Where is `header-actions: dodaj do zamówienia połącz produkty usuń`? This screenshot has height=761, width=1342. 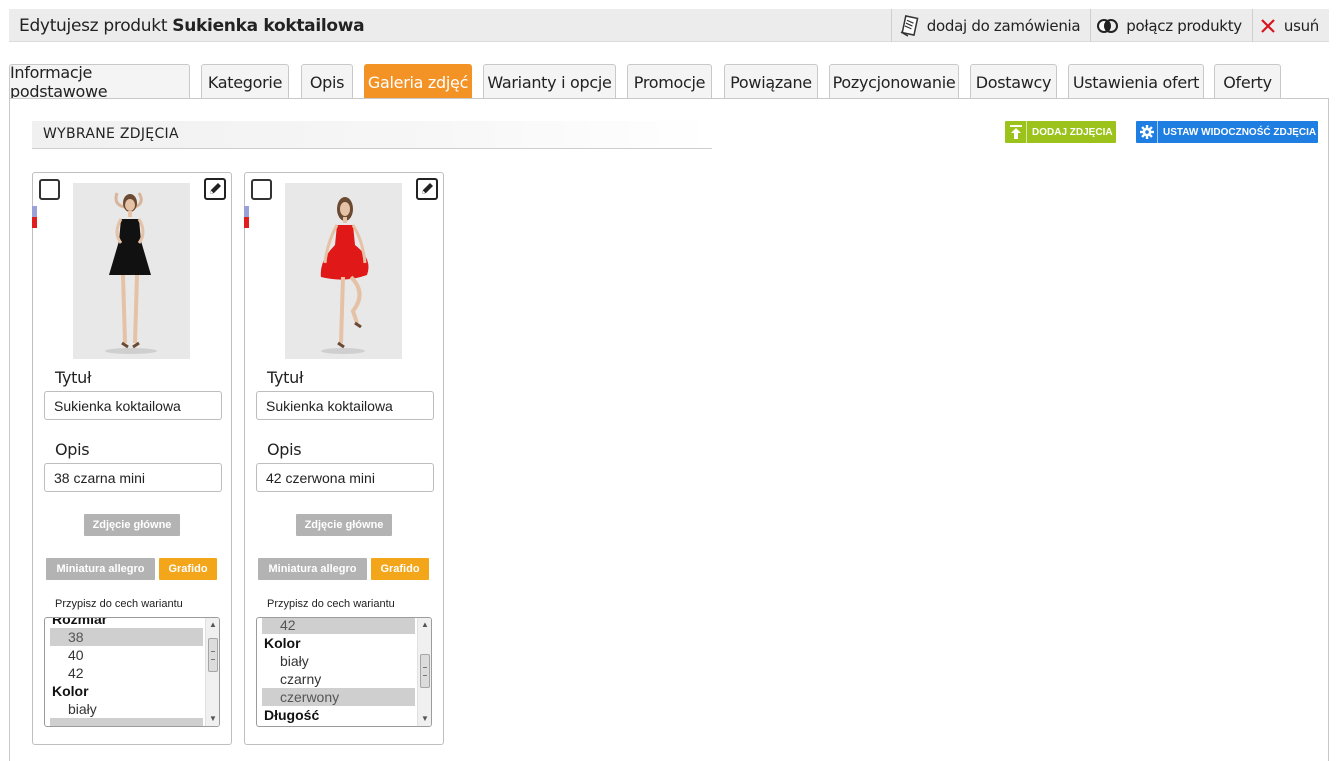 header-actions: dodaj do zamówienia połącz produkty usuń is located at coordinates (1109, 25).